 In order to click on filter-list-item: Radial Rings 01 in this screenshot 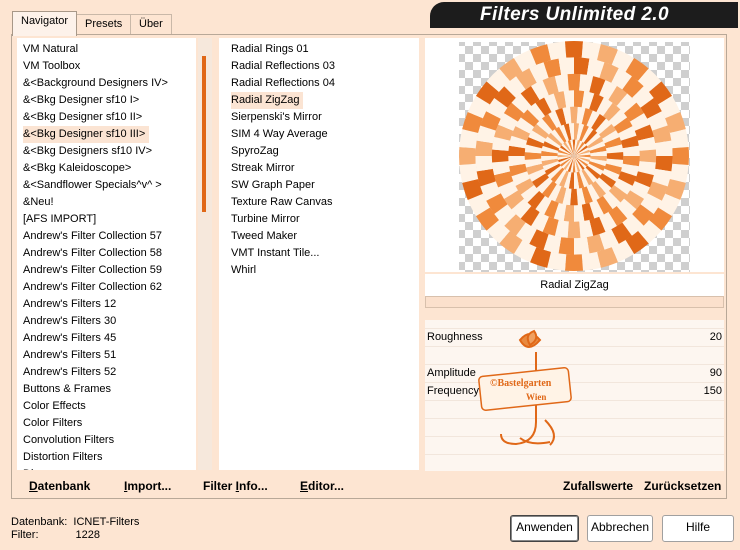, I will do `click(270, 49)`.